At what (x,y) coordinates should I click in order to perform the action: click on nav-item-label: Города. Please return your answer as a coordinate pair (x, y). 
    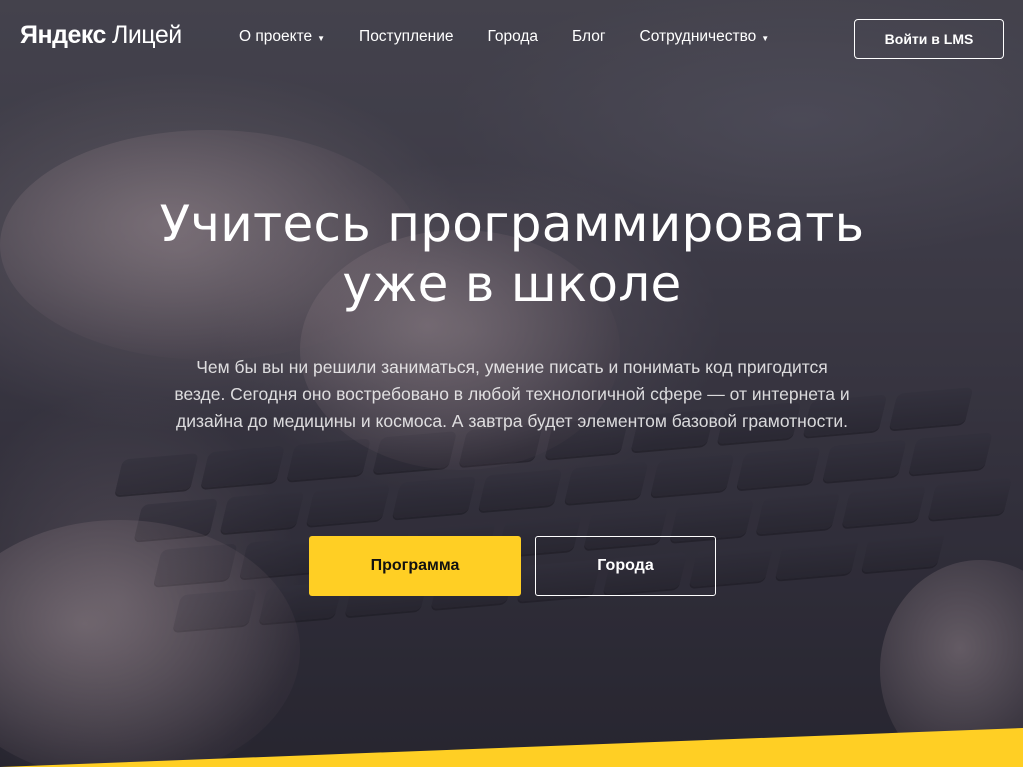
    Looking at the image, I should click on (513, 36).